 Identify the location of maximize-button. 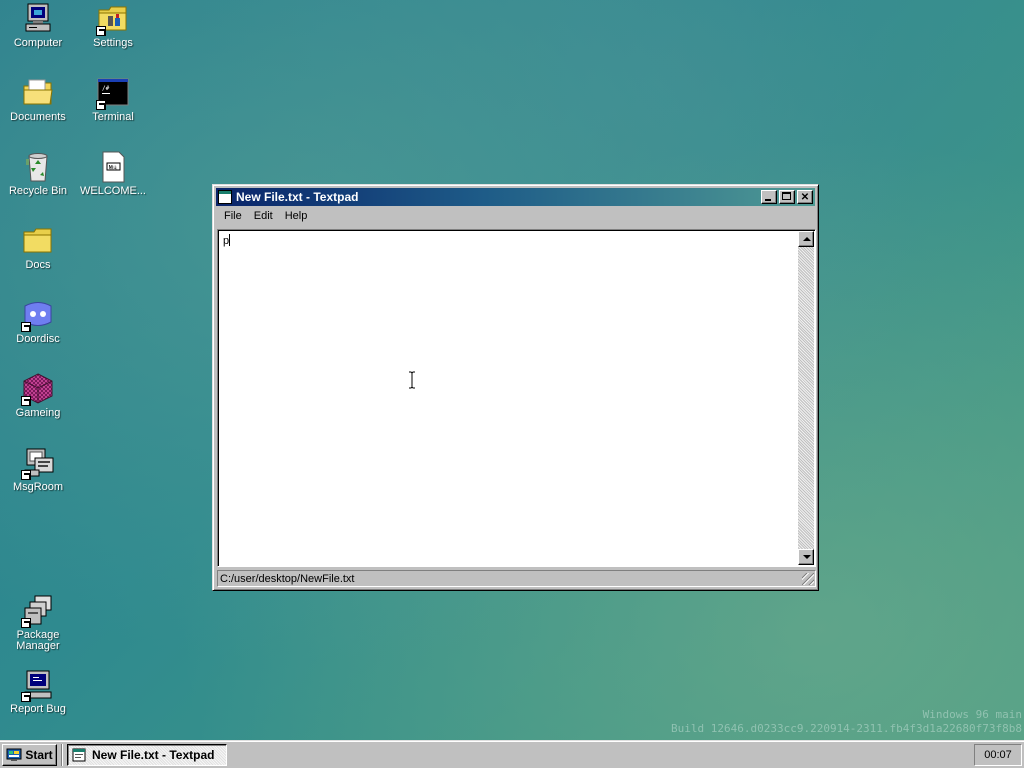
(787, 197).